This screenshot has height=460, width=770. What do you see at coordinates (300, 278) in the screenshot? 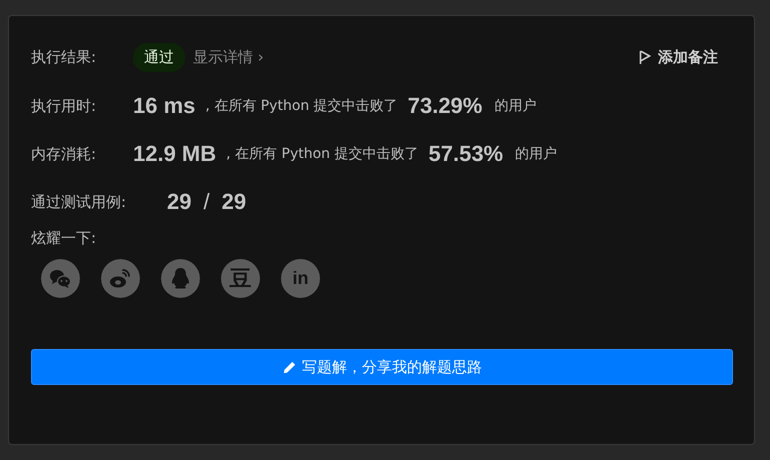
I see `share-button: in` at bounding box center [300, 278].